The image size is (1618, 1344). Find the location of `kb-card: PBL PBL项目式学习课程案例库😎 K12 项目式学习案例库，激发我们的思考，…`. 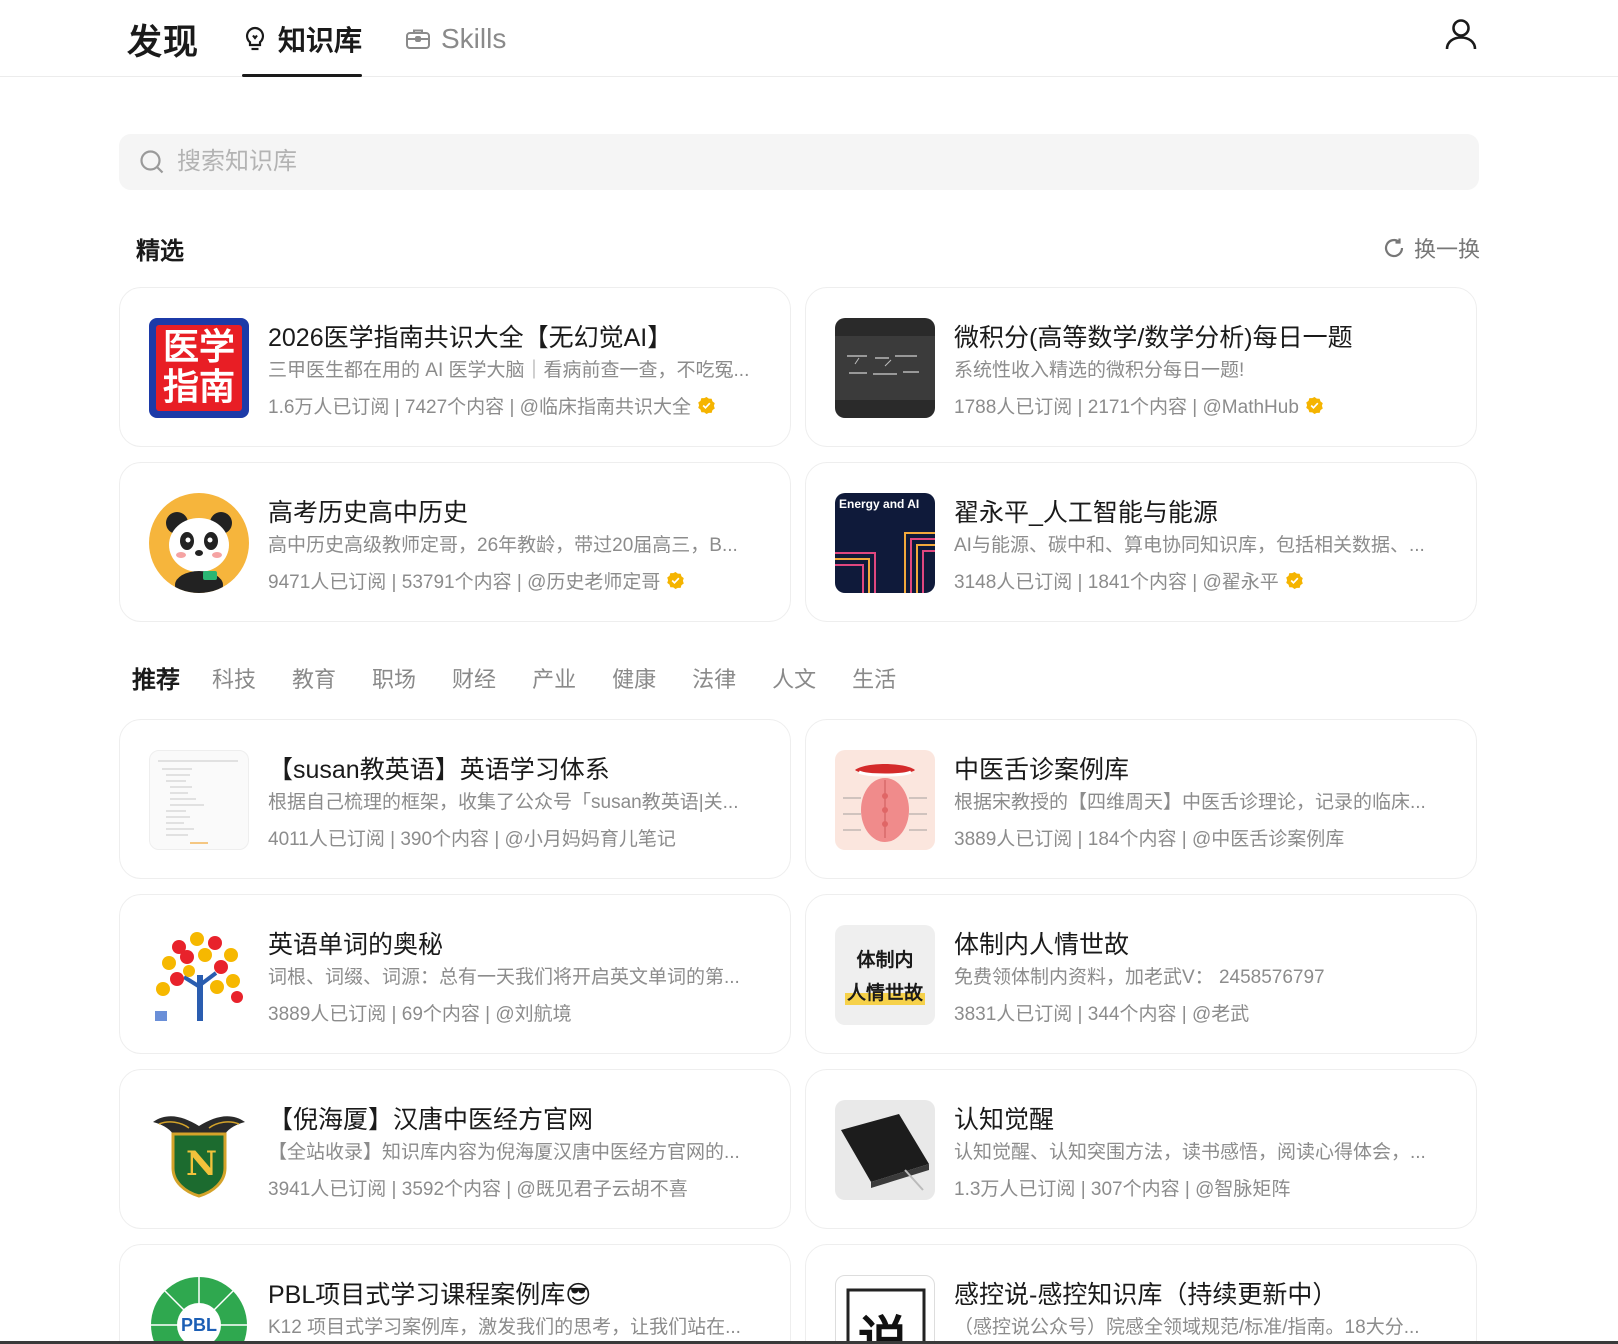

kb-card: PBL PBL项目式学习课程案例库😎 K12 项目式学习案例库，激发我们的思考，… is located at coordinates (455, 1294).